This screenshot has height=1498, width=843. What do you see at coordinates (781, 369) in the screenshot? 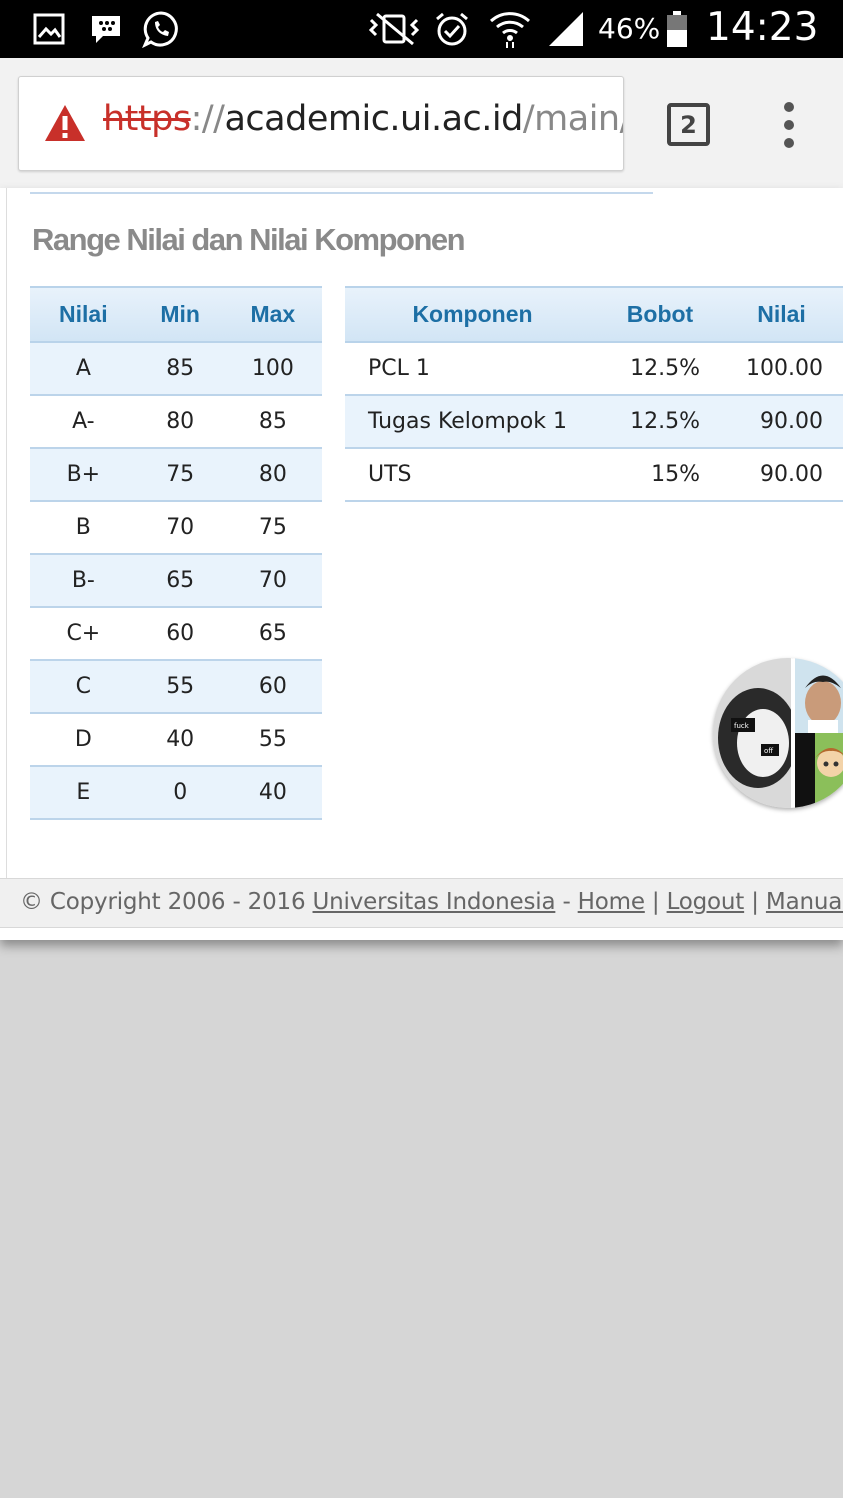
I see `score-cell: 100.00` at bounding box center [781, 369].